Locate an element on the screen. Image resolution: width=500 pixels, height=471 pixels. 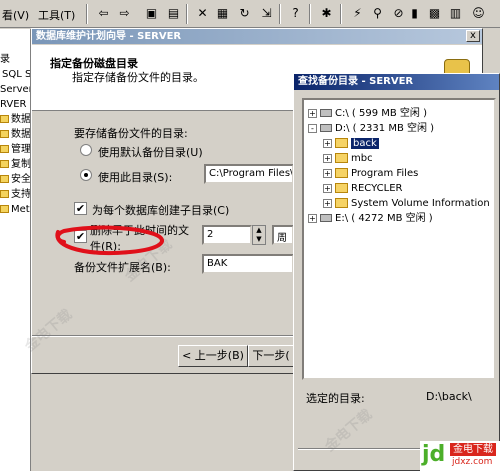
user-icon: ☺ is located at coordinates (478, 13).